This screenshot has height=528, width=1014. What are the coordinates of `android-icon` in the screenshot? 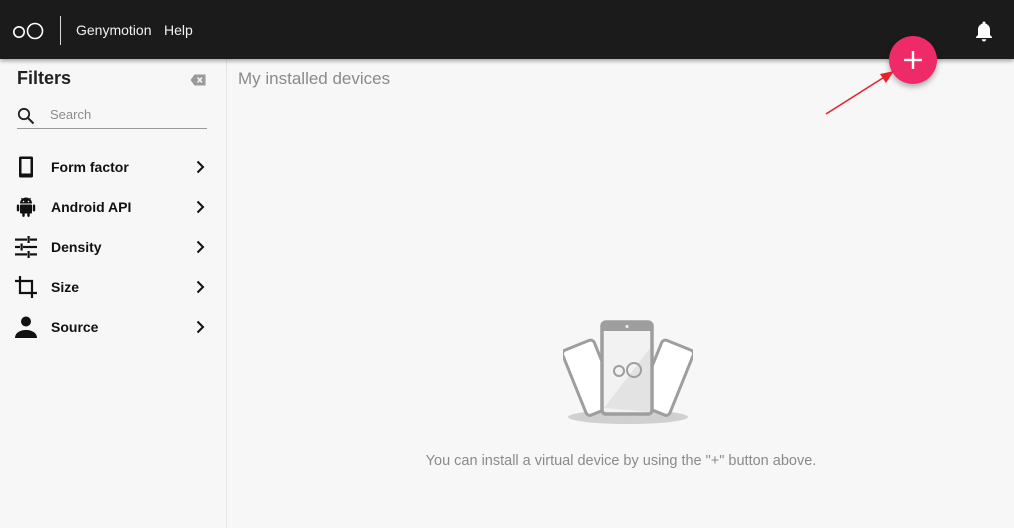 It's located at (26, 207).